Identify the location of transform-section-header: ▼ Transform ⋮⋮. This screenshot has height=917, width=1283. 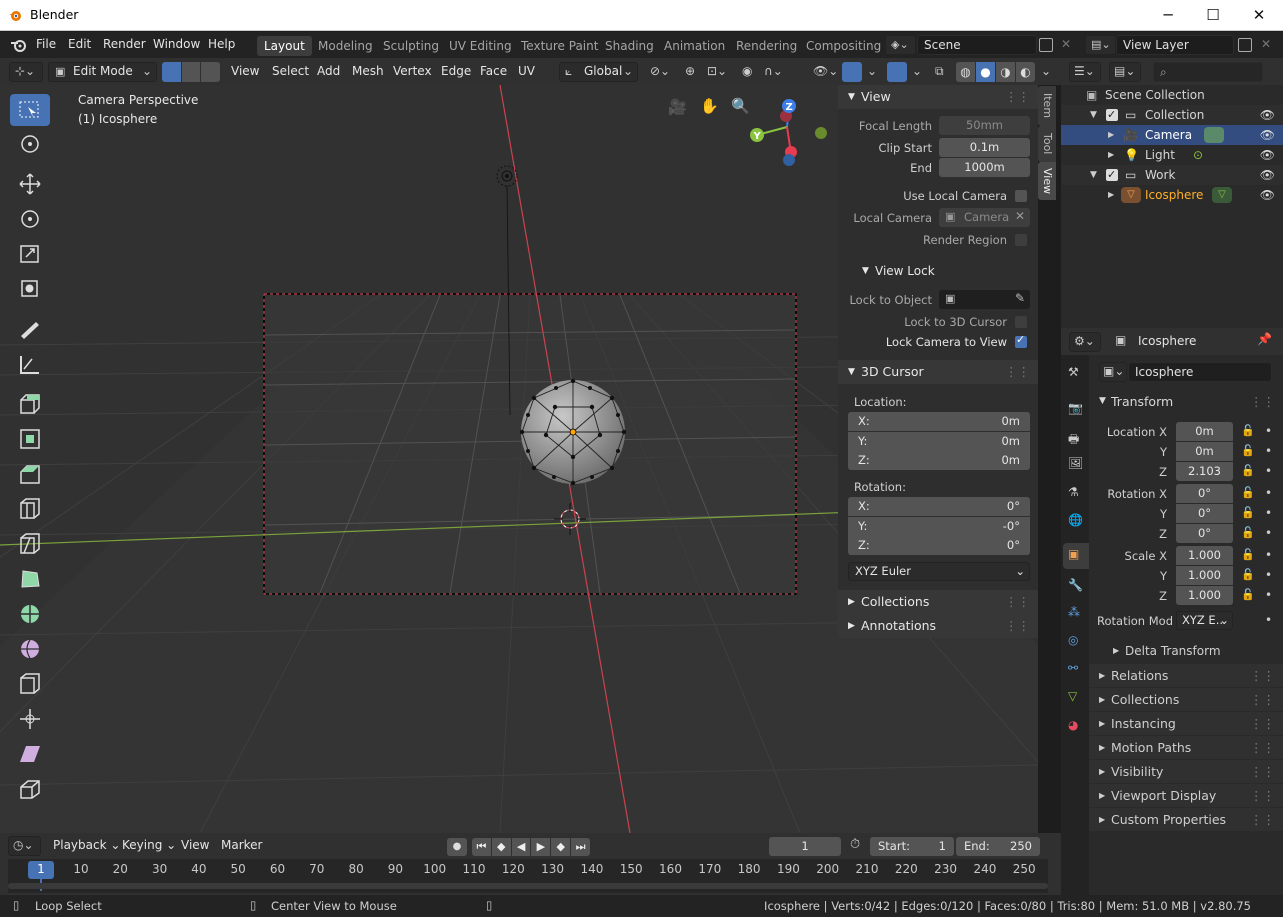
(1186, 401).